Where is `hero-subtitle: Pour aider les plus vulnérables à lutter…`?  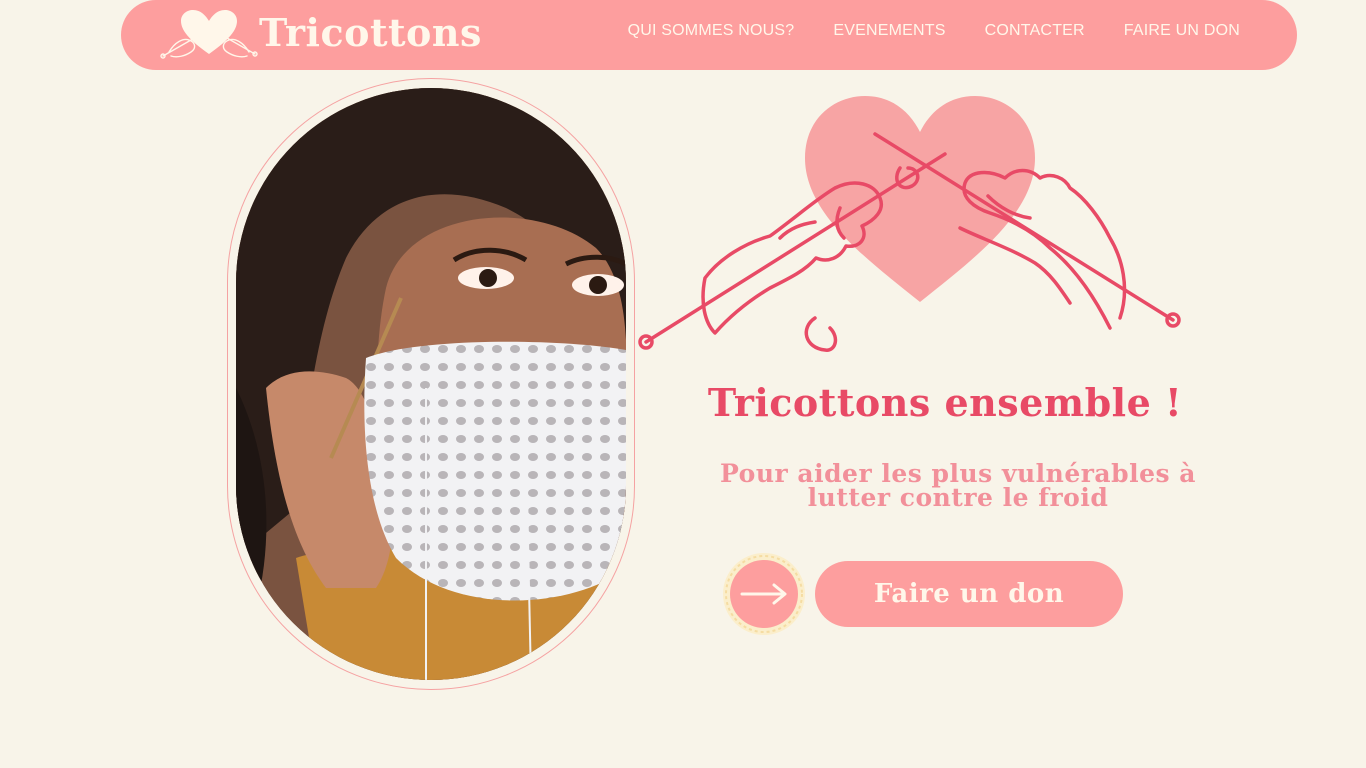
hero-subtitle: Pour aider les plus vulnérables à lutter… is located at coordinates (958, 485).